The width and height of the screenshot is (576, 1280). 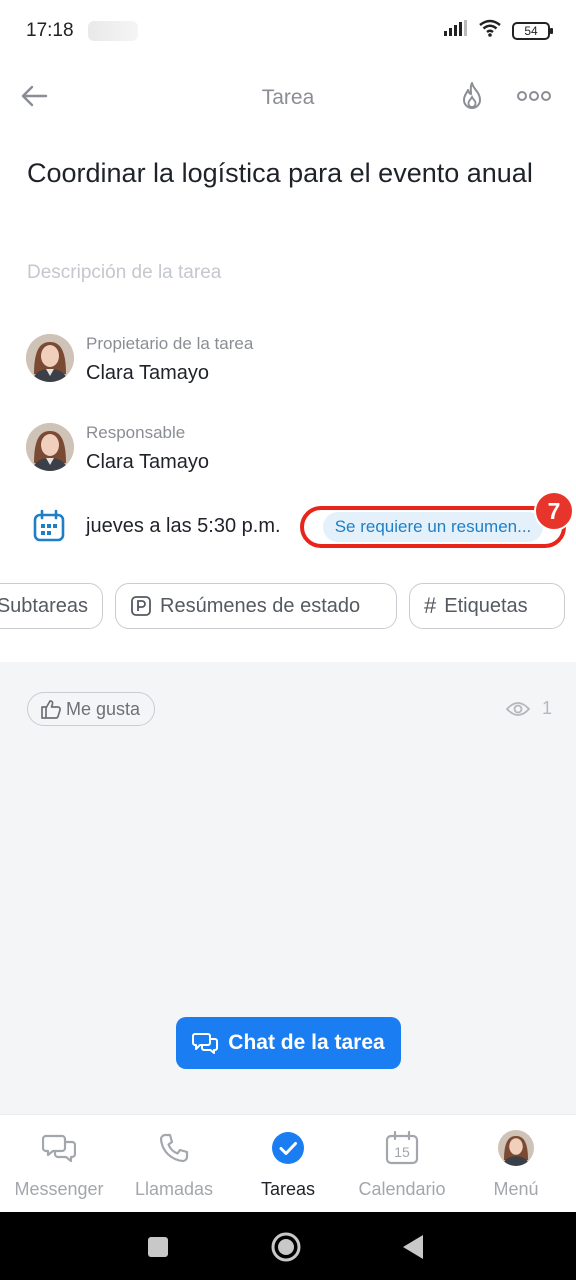 What do you see at coordinates (402, 1189) in the screenshot?
I see `nav-label: Calendario` at bounding box center [402, 1189].